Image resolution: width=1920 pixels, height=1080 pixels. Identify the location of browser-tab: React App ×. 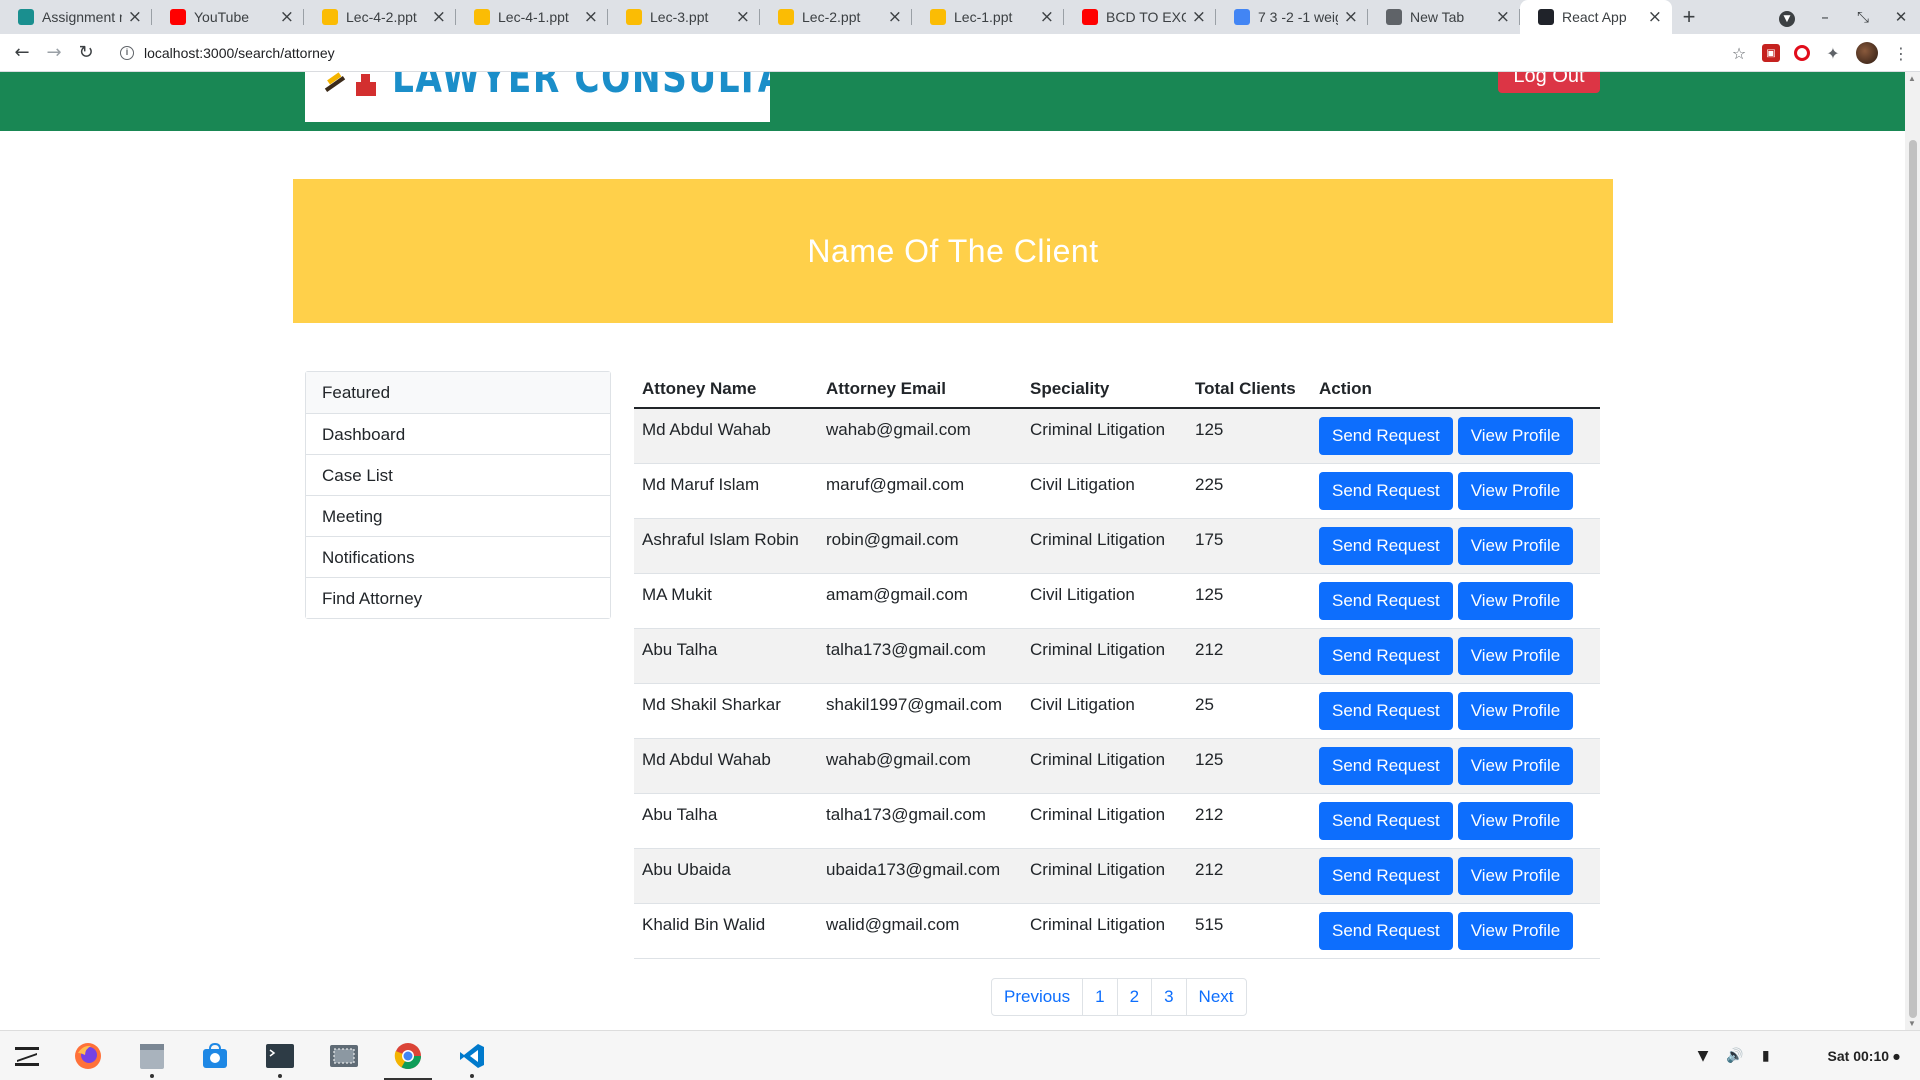
(1596, 17).